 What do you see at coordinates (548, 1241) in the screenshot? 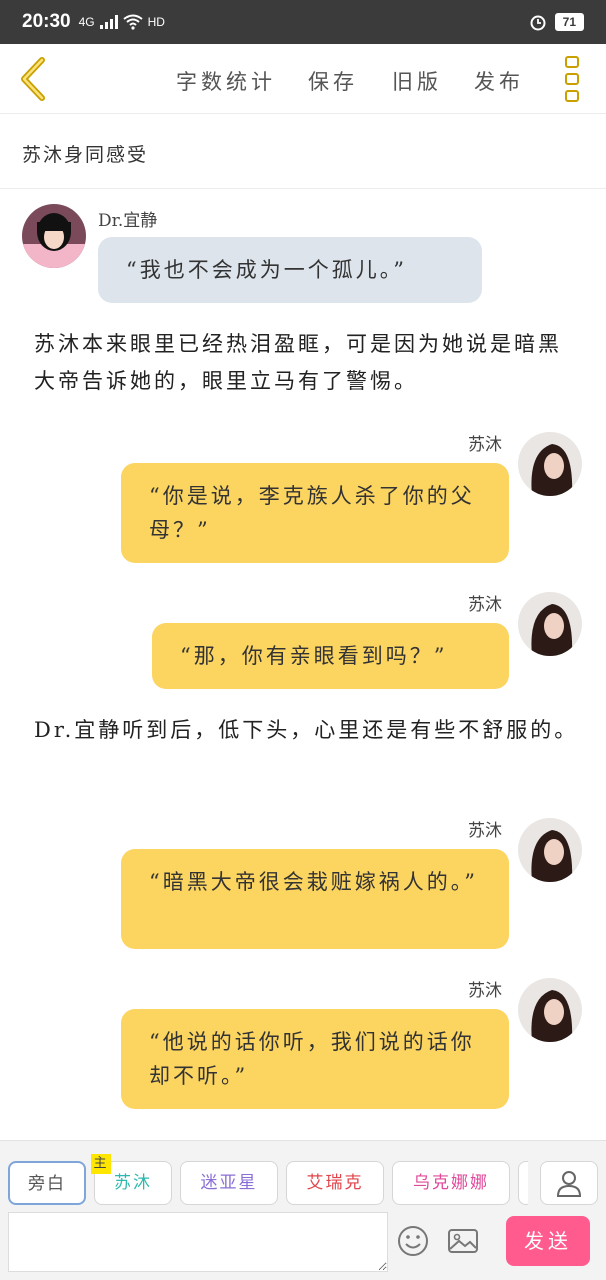
I see `send-button: 发送` at bounding box center [548, 1241].